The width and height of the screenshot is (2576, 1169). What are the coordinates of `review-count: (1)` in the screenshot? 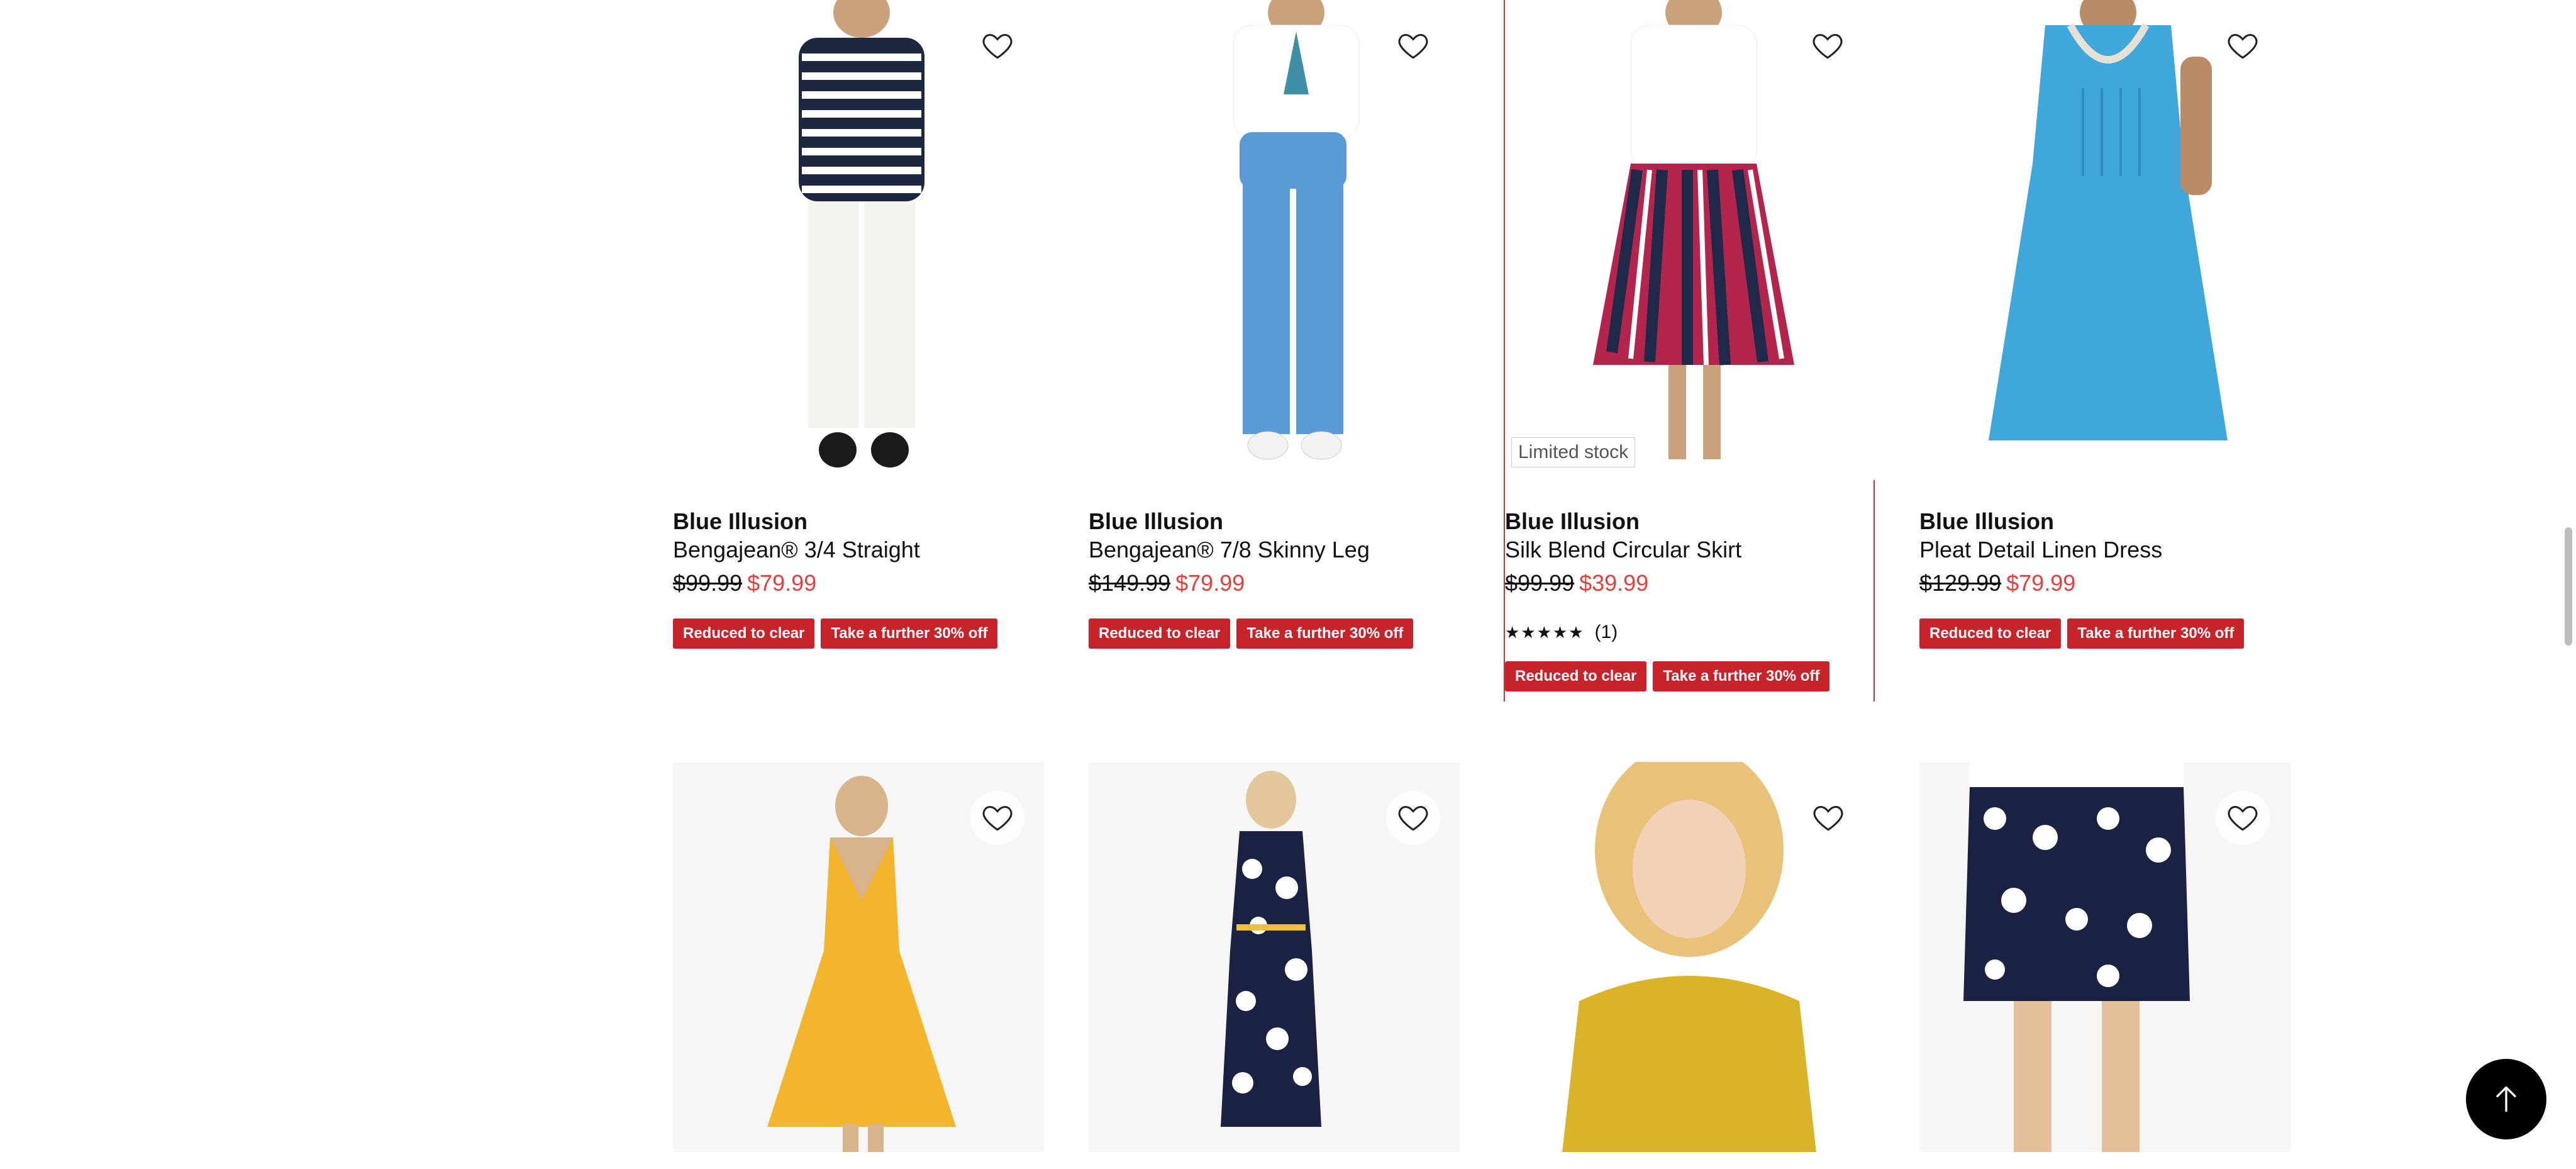 It's located at (1606, 632).